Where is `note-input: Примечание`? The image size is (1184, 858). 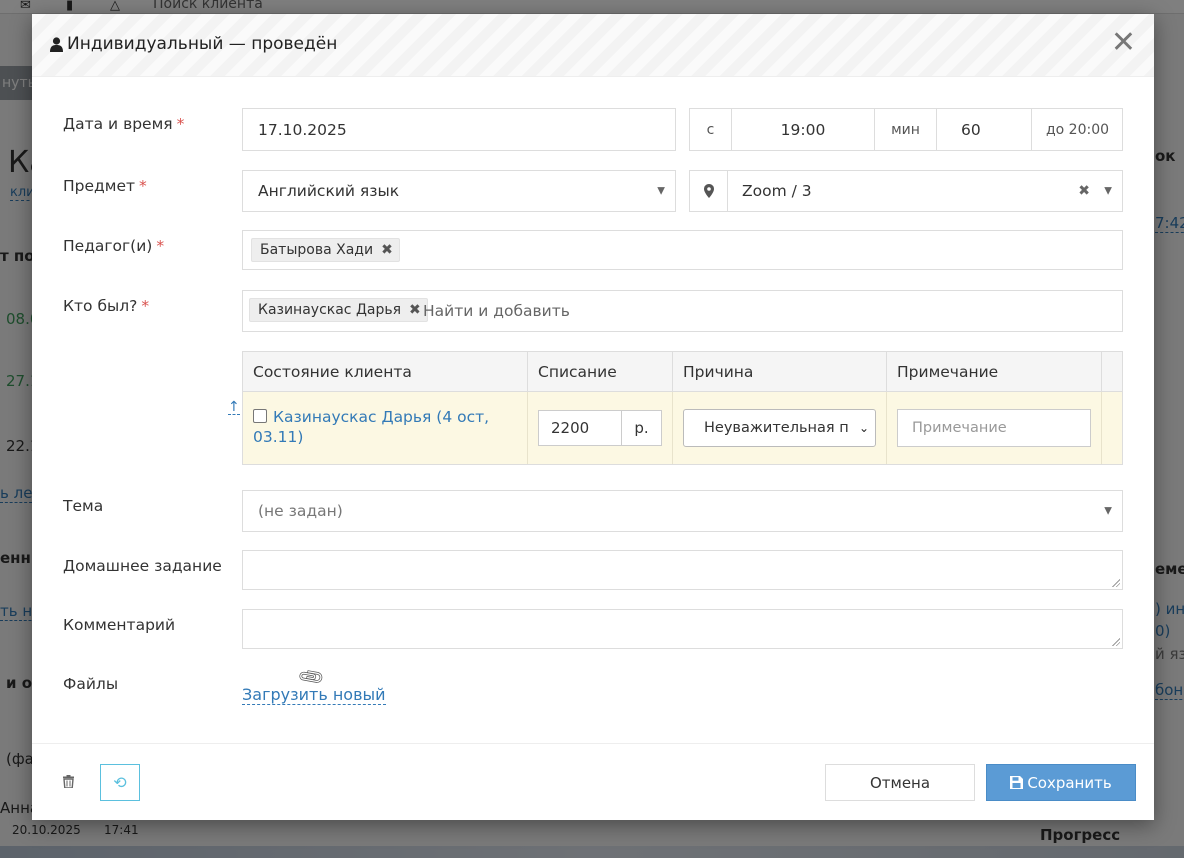
note-input: Примечание is located at coordinates (994, 428).